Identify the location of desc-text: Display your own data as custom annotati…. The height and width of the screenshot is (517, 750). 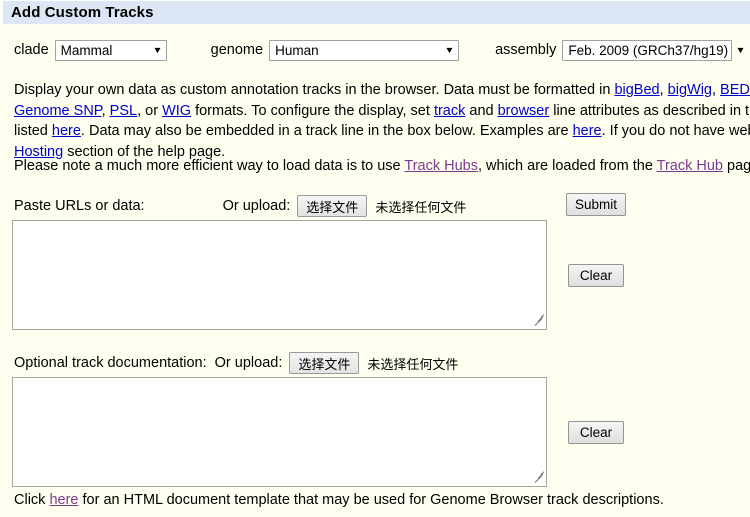
(314, 90).